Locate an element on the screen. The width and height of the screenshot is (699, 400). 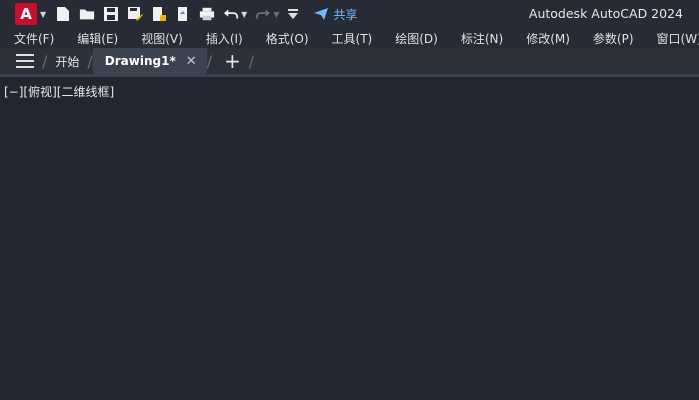
menu-insert: 插入(I) is located at coordinates (224, 38).